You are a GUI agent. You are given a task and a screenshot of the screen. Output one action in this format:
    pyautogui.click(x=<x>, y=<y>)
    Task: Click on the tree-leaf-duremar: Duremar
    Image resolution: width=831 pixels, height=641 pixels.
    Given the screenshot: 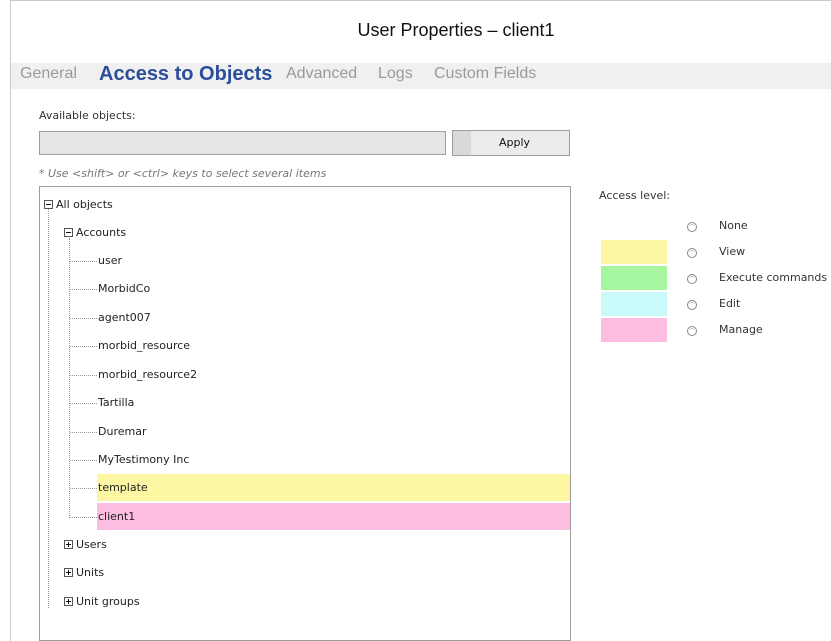 What is the action you would take?
    pyautogui.click(x=122, y=432)
    